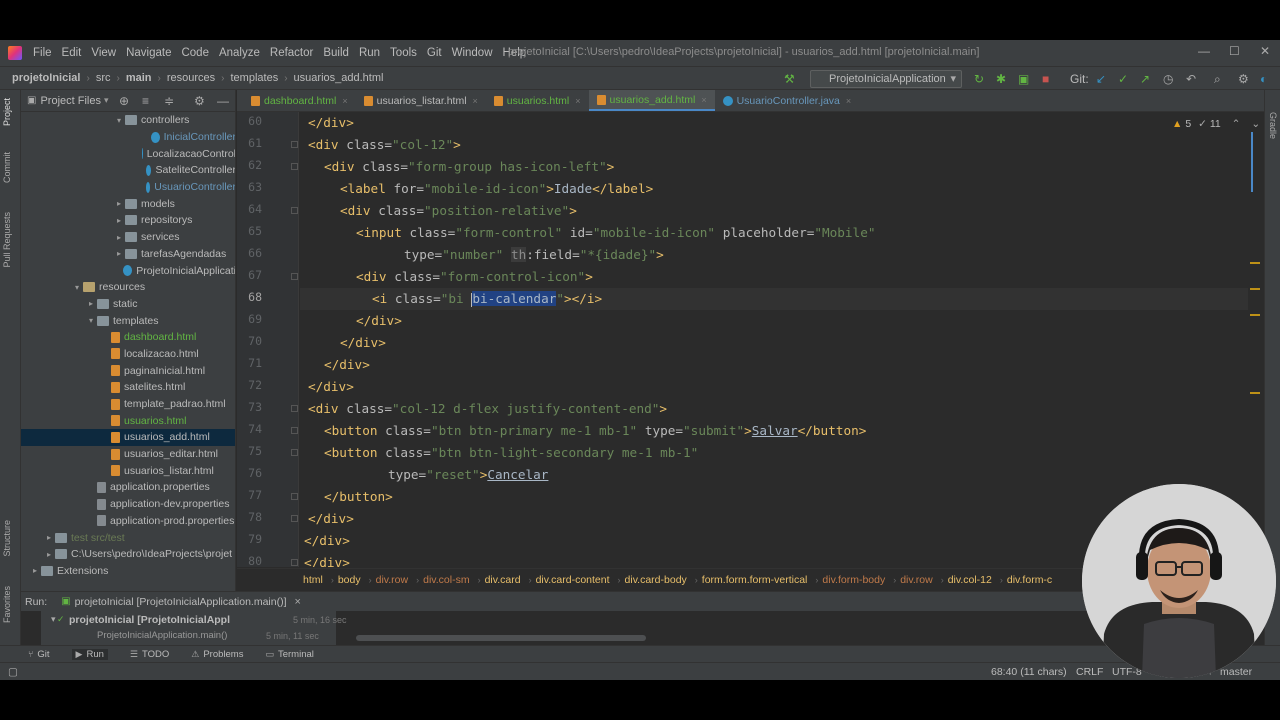 The height and width of the screenshot is (720, 1280). Describe the element at coordinates (128, 504) in the screenshot. I see `tree-item: application-dev.properties` at that location.